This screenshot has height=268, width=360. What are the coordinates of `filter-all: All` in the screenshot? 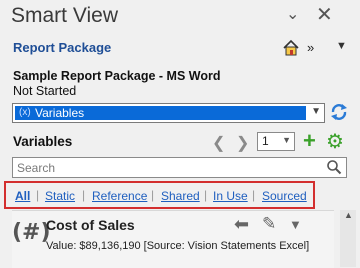 It's located at (22, 196).